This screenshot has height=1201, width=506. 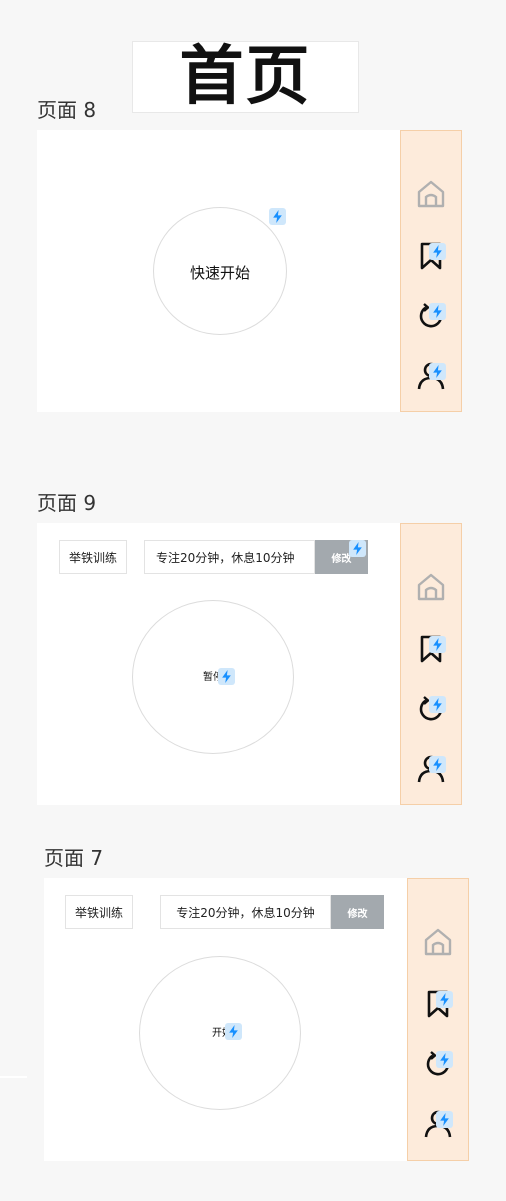 I want to click on page-label-9: 页面 9, so click(x=67, y=503).